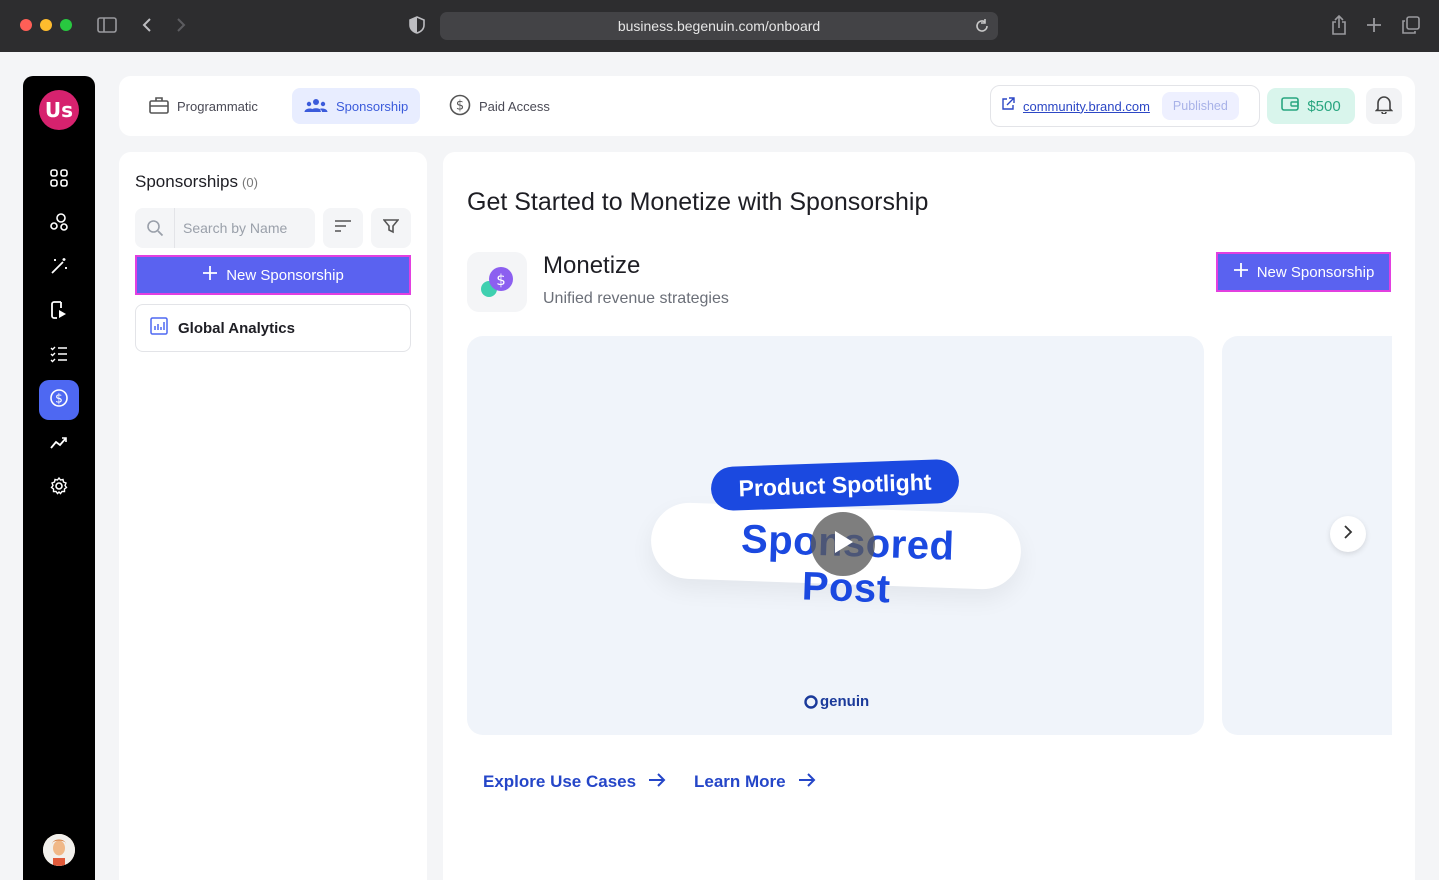 The height and width of the screenshot is (880, 1439). What do you see at coordinates (1008, 106) in the screenshot?
I see `external-link-icon` at bounding box center [1008, 106].